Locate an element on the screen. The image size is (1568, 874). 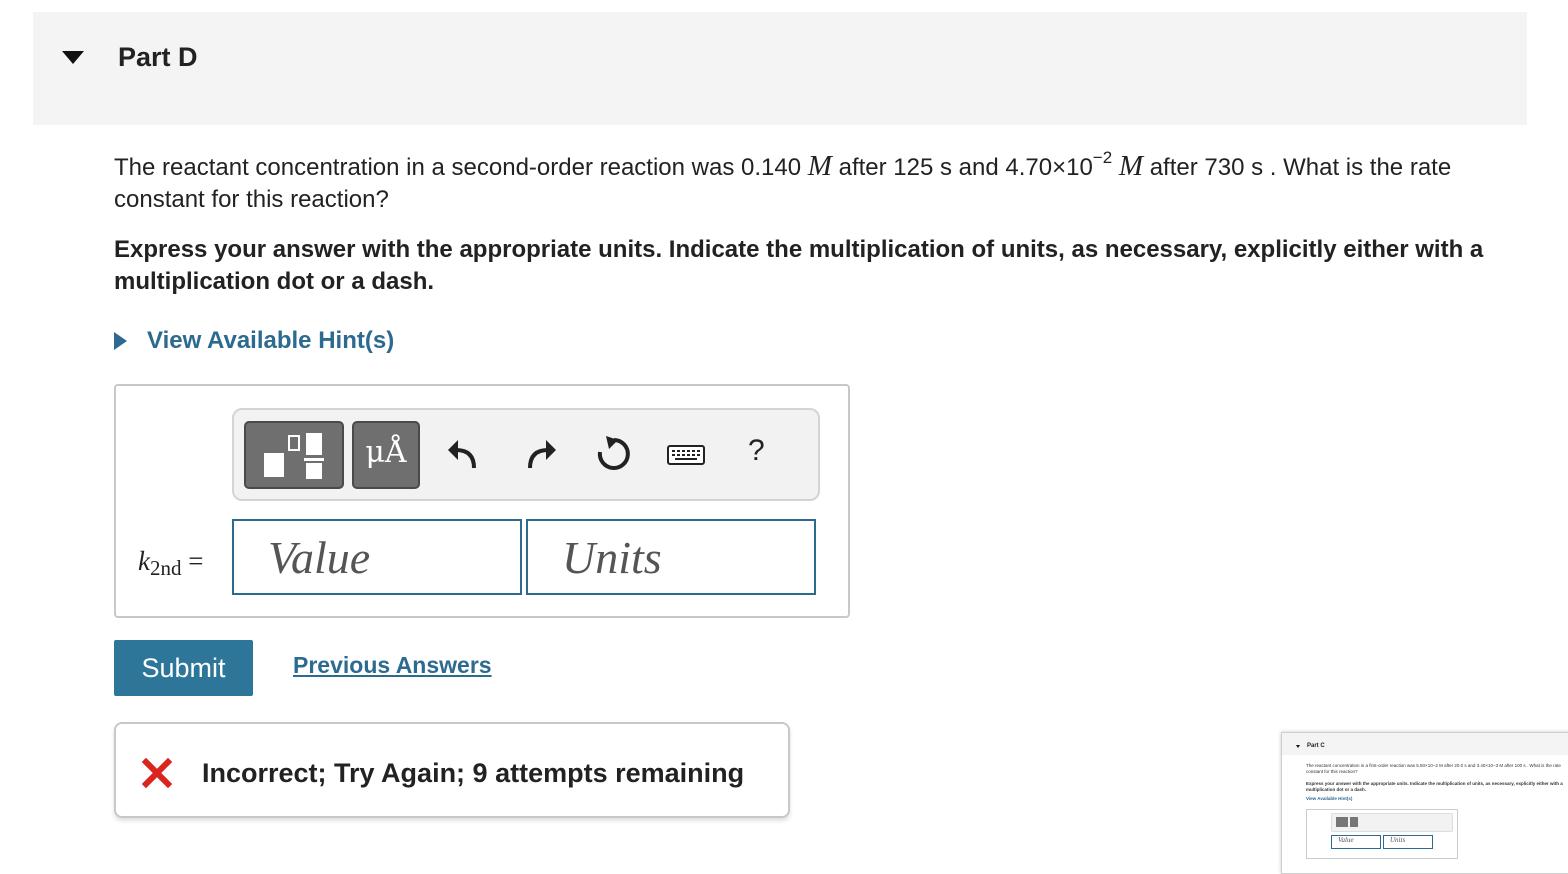
view-hints-link: View Available Hint(s) is located at coordinates (254, 341).